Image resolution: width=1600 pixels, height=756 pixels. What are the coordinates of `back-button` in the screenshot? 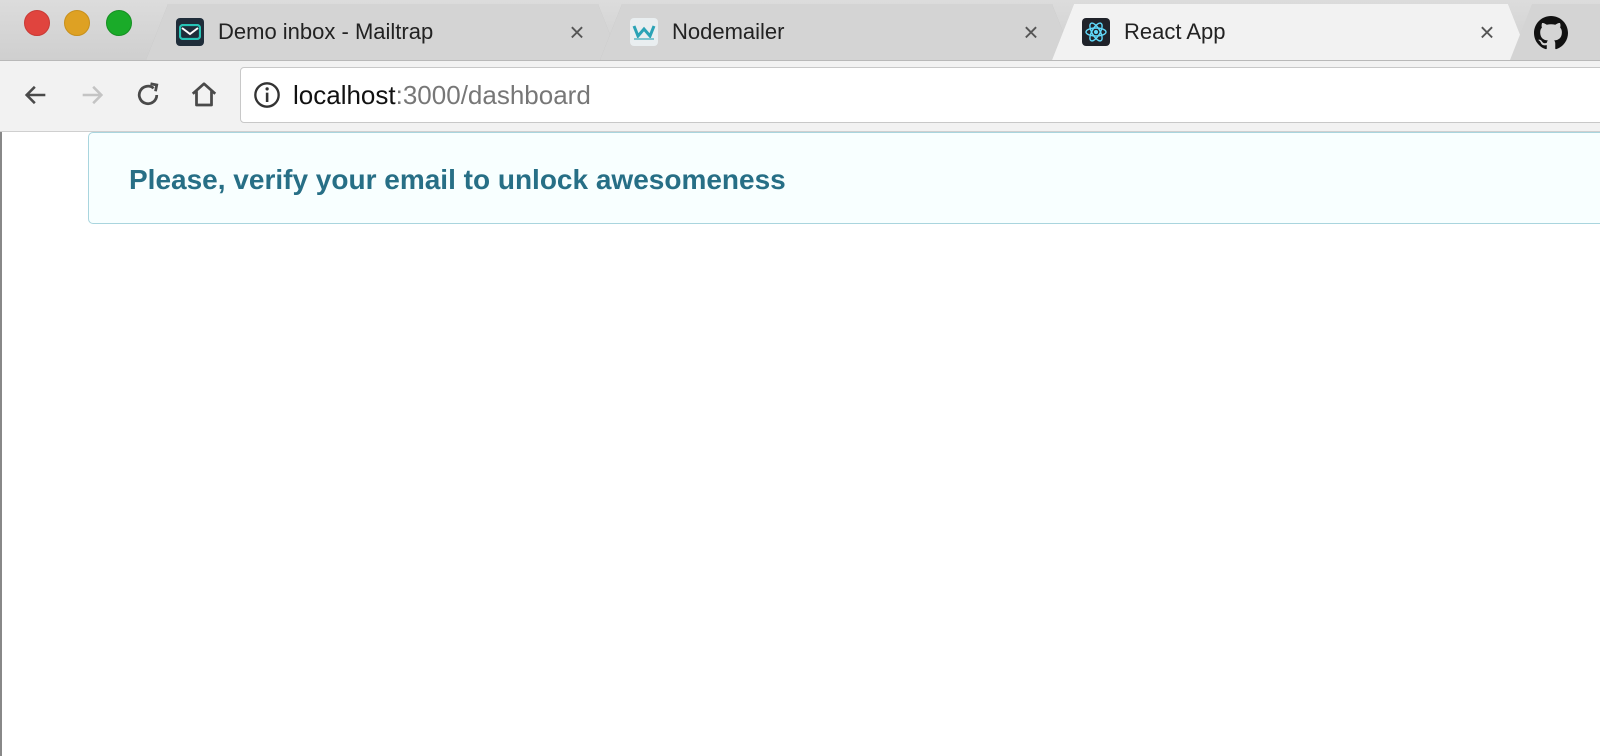 It's located at (36, 95).